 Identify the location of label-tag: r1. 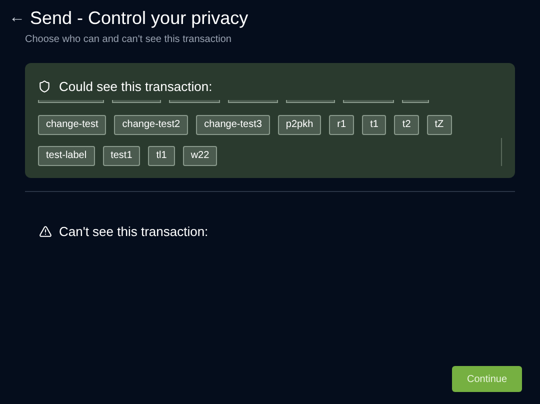
(341, 124).